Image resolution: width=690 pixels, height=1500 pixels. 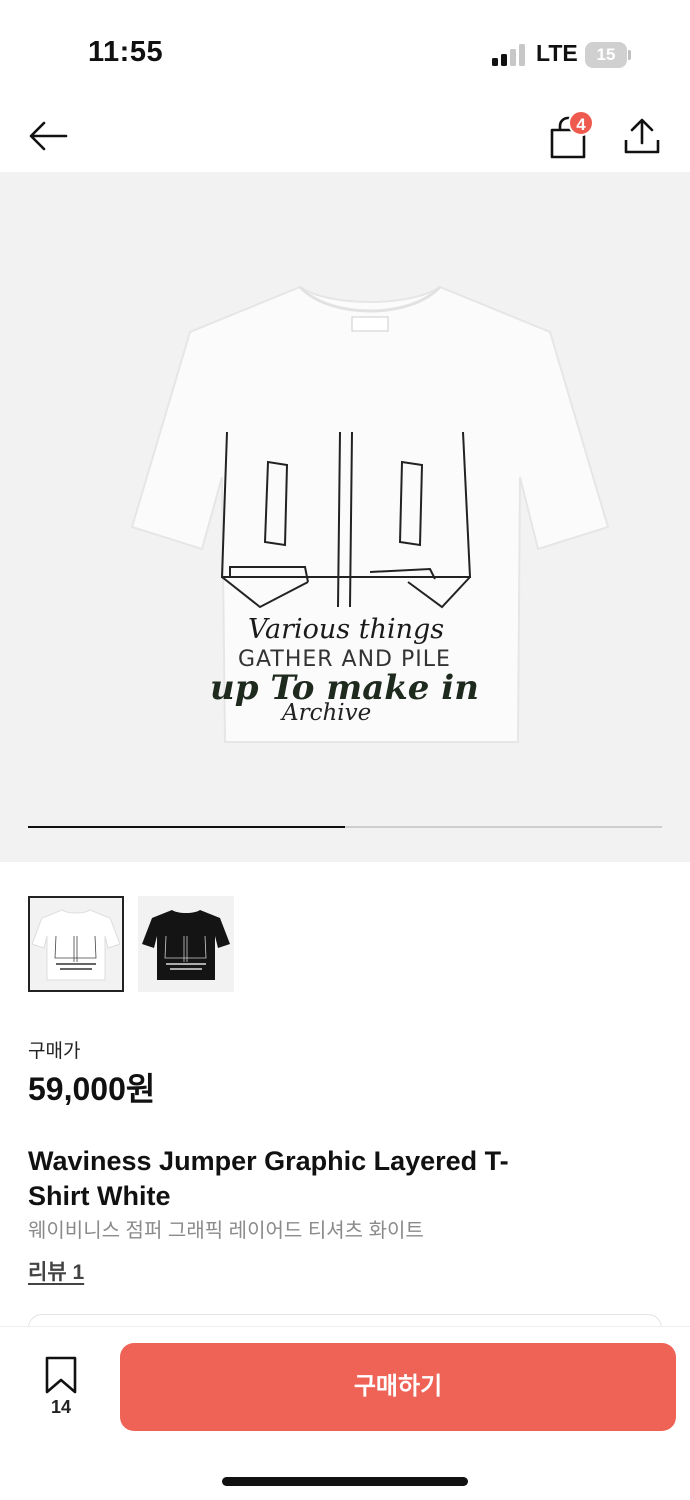 I want to click on wishlist-count: 14, so click(x=61, y=1407).